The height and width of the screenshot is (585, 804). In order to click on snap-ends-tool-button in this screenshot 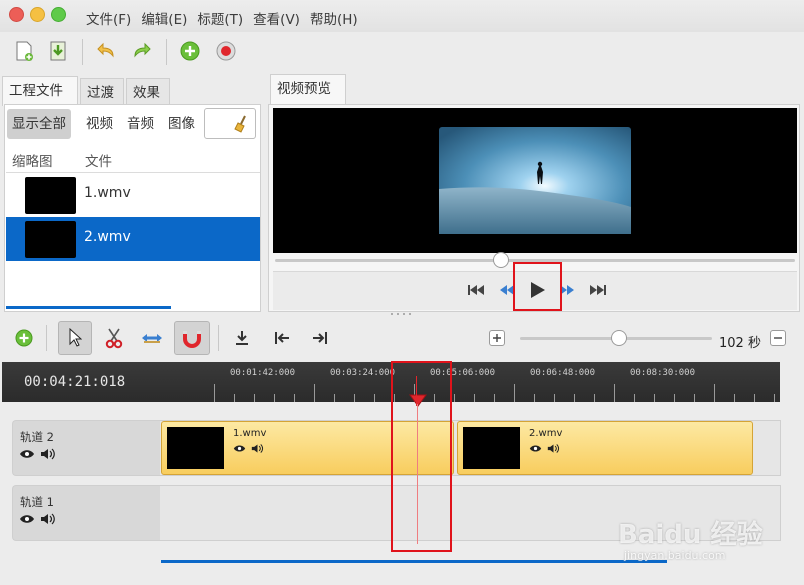, I will do `click(152, 338)`.